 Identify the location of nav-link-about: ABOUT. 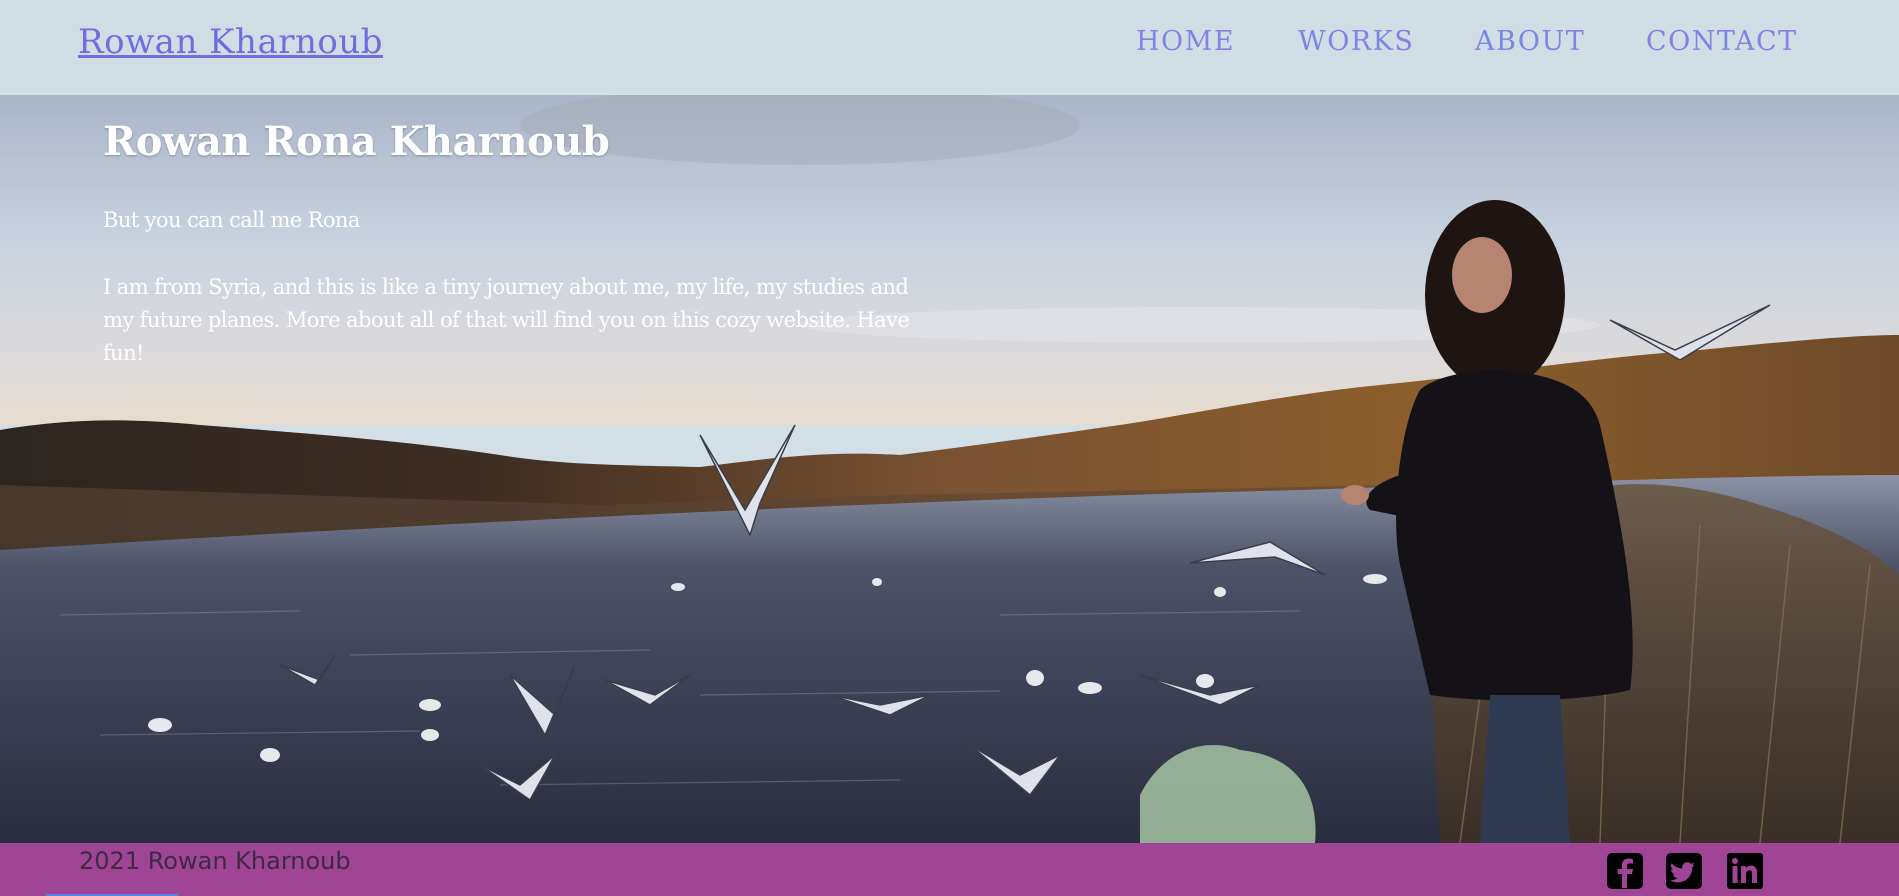
(1530, 41).